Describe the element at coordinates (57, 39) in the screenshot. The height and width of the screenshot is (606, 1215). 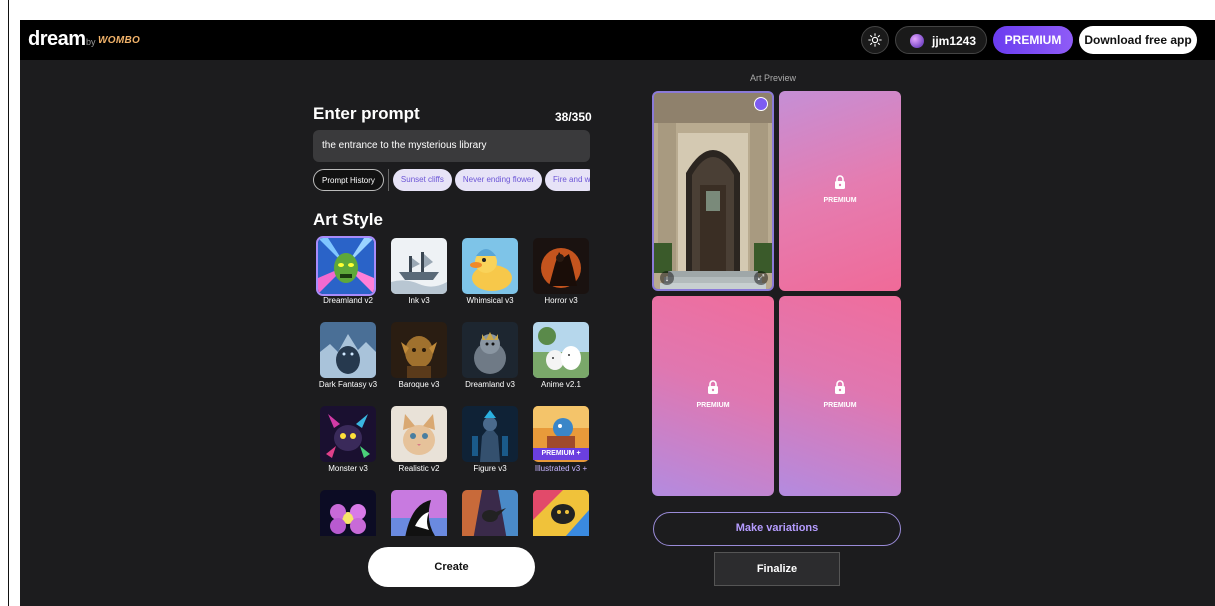
I see `dream-logo: dream` at that location.